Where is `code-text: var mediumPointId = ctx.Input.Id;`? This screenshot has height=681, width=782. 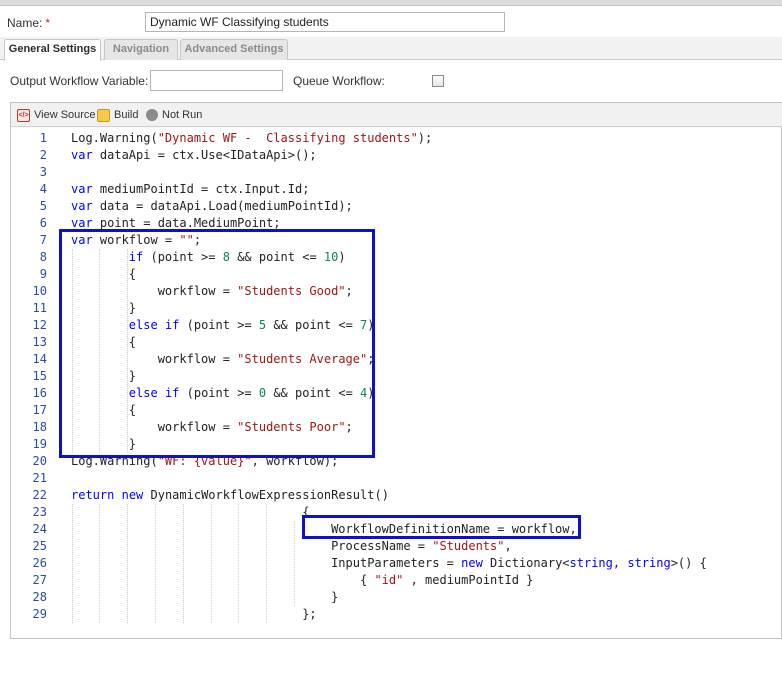 code-text: var mediumPointId = ctx.Input.Id; is located at coordinates (190, 189).